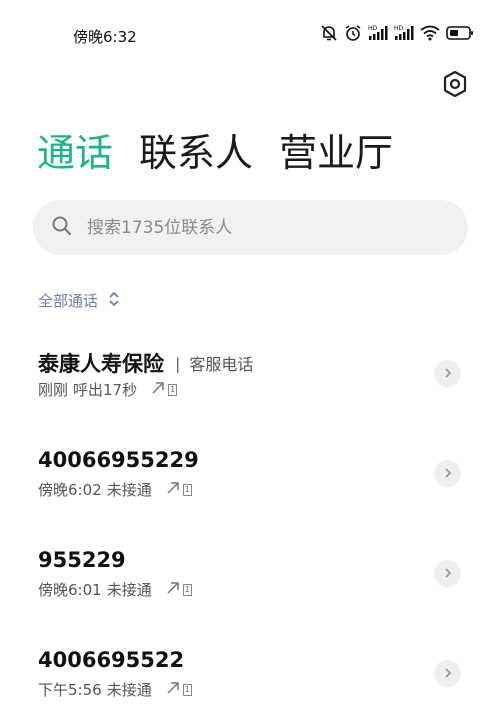 Image resolution: width=500 pixels, height=728 pixels. What do you see at coordinates (70, 690) in the screenshot?
I see `call-time: 下午5:56` at bounding box center [70, 690].